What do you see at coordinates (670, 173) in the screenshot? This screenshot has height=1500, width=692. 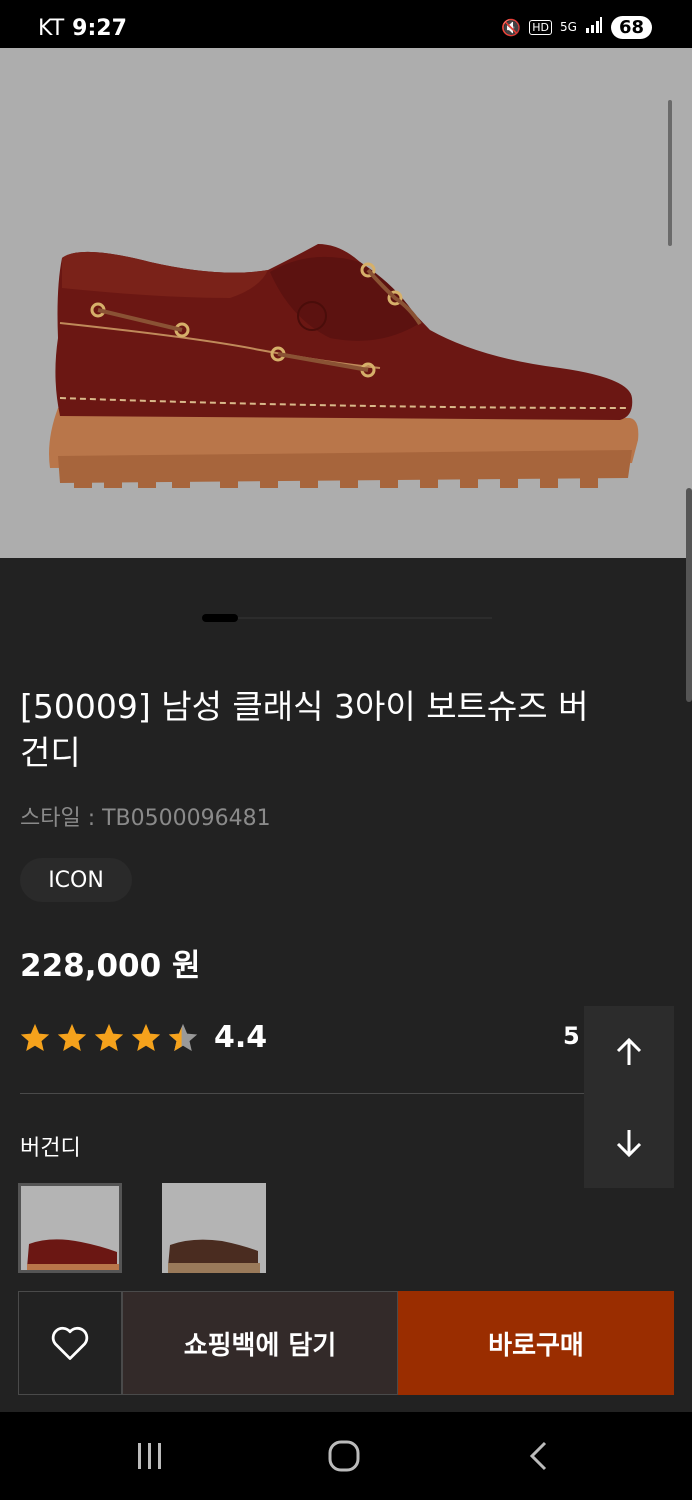 I see `image-scrollbar` at bounding box center [670, 173].